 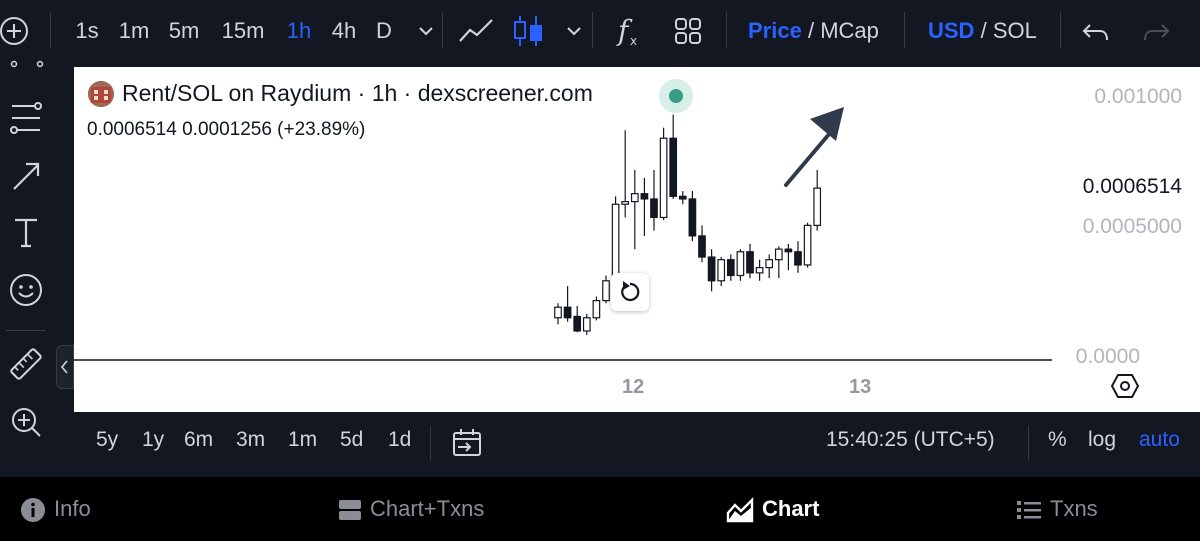 I want to click on range-6m: 6m, so click(x=198, y=440).